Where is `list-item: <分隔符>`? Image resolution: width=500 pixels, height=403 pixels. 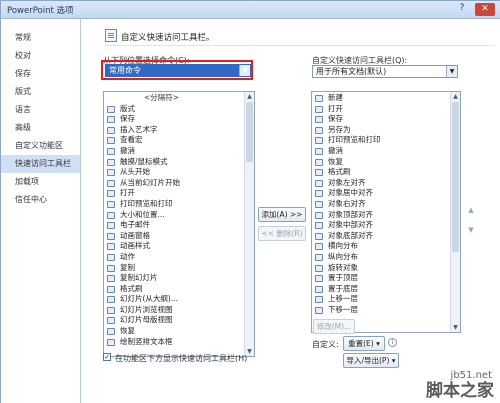 list-item: <分隔符> is located at coordinates (179, 98).